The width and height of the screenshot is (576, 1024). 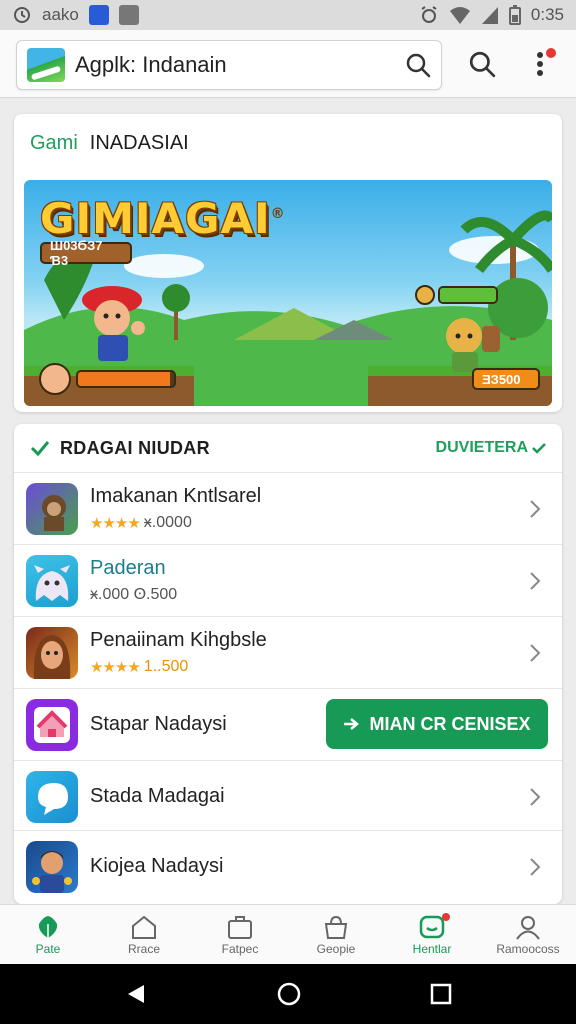 What do you see at coordinates (336, 948) in the screenshot?
I see `tab-label: Geopie` at bounding box center [336, 948].